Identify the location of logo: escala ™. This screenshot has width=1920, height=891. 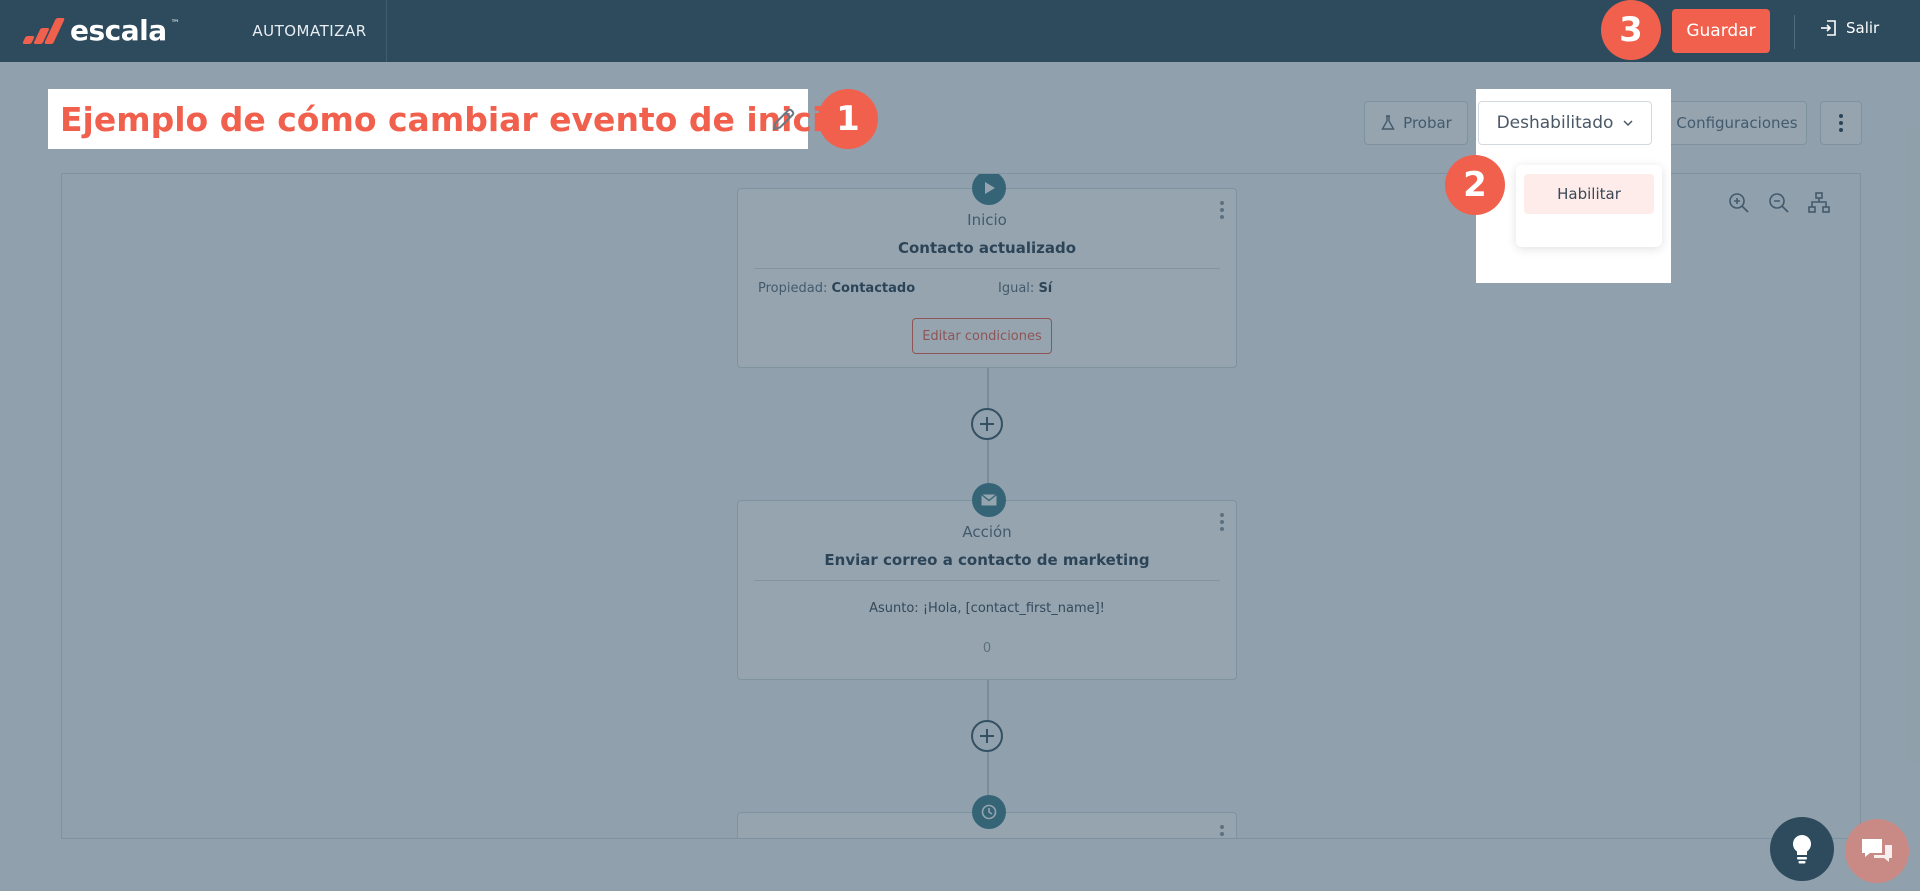
(100, 30).